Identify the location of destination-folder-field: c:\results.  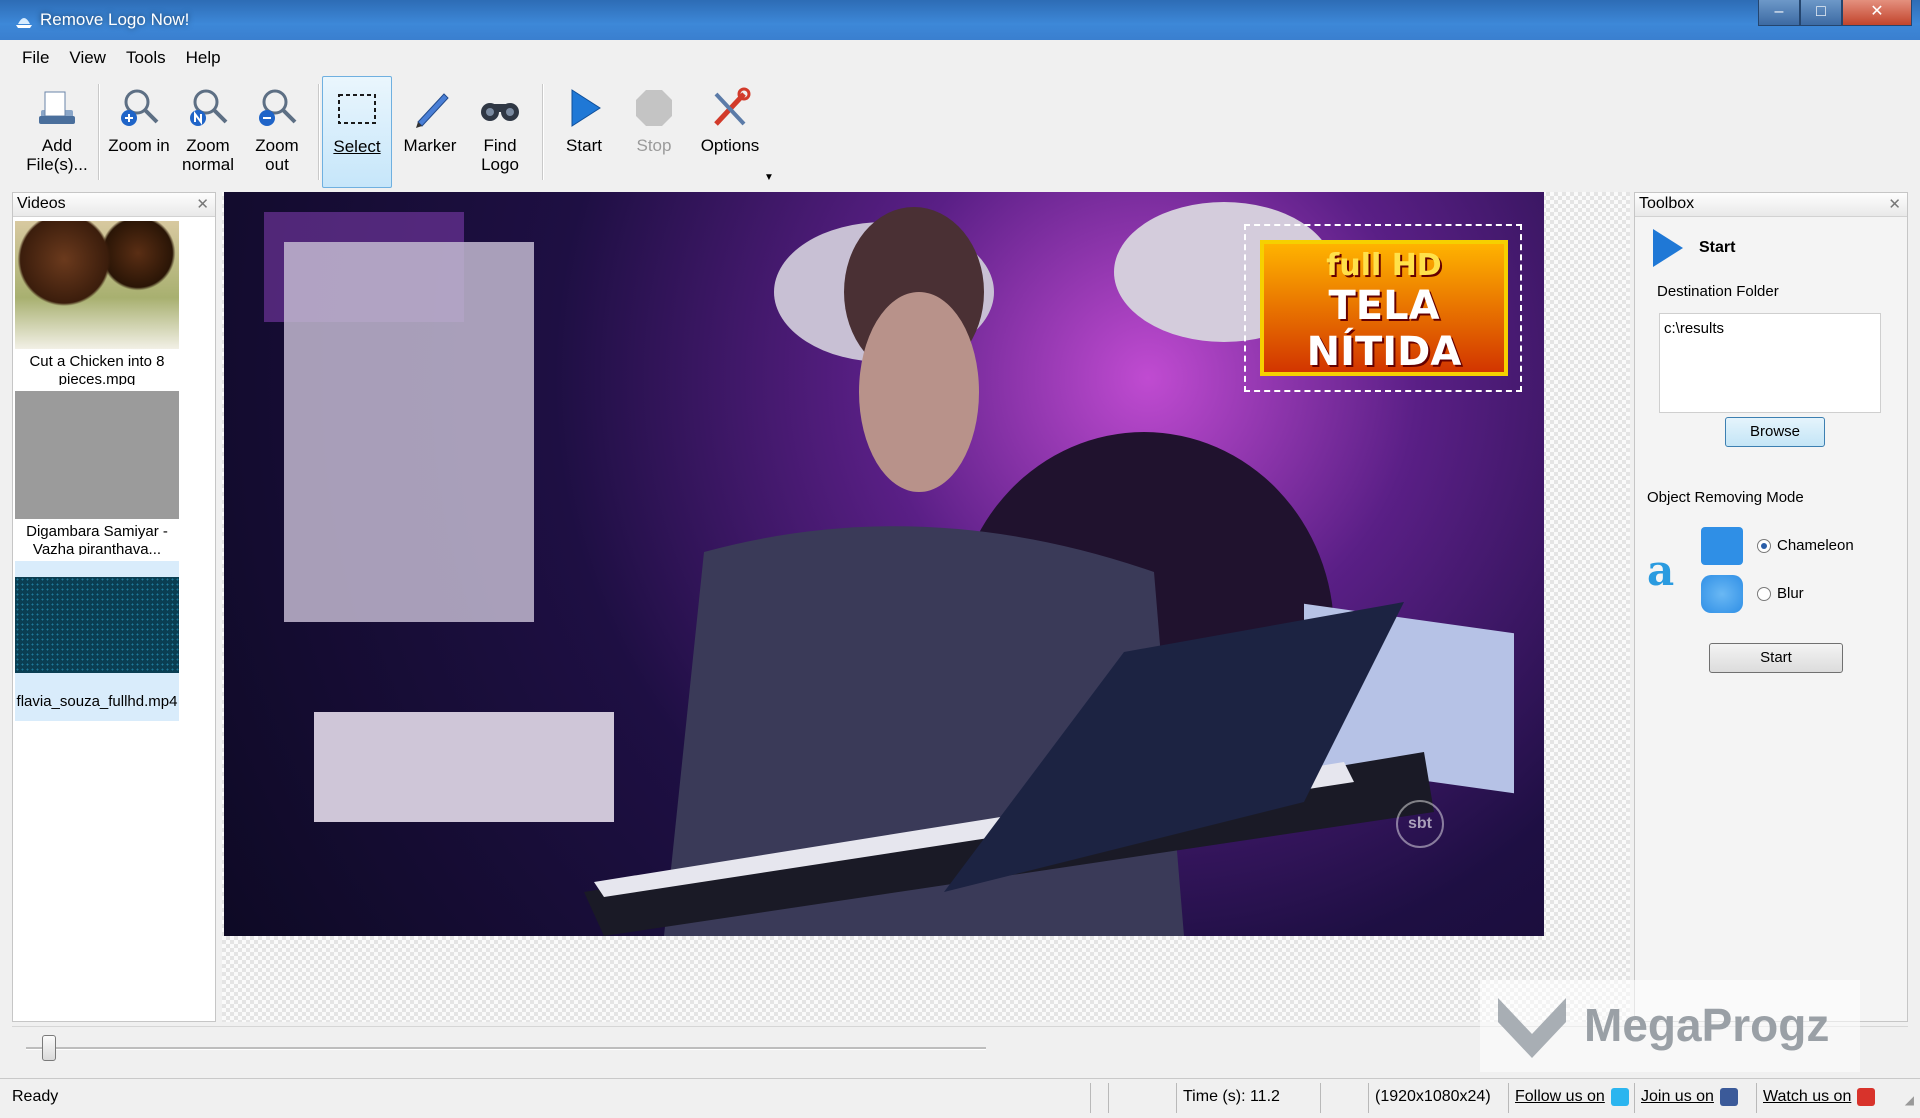
(1770, 363).